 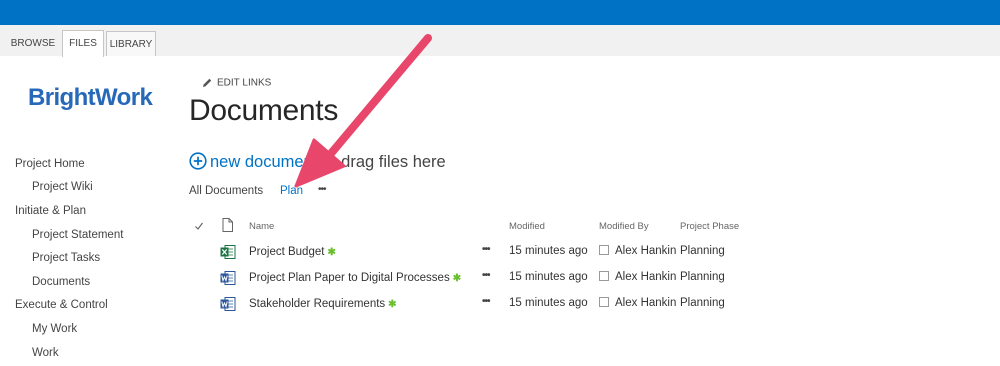 What do you see at coordinates (228, 252) in the screenshot?
I see `excel-icon` at bounding box center [228, 252].